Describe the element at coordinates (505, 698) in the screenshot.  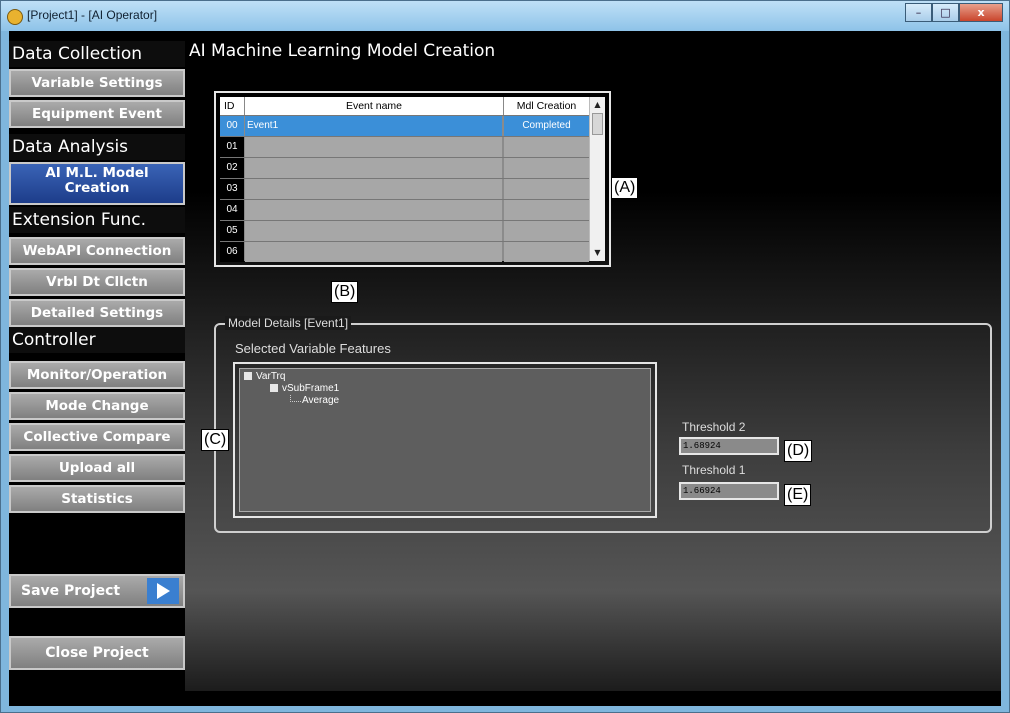
I see `status-bar` at that location.